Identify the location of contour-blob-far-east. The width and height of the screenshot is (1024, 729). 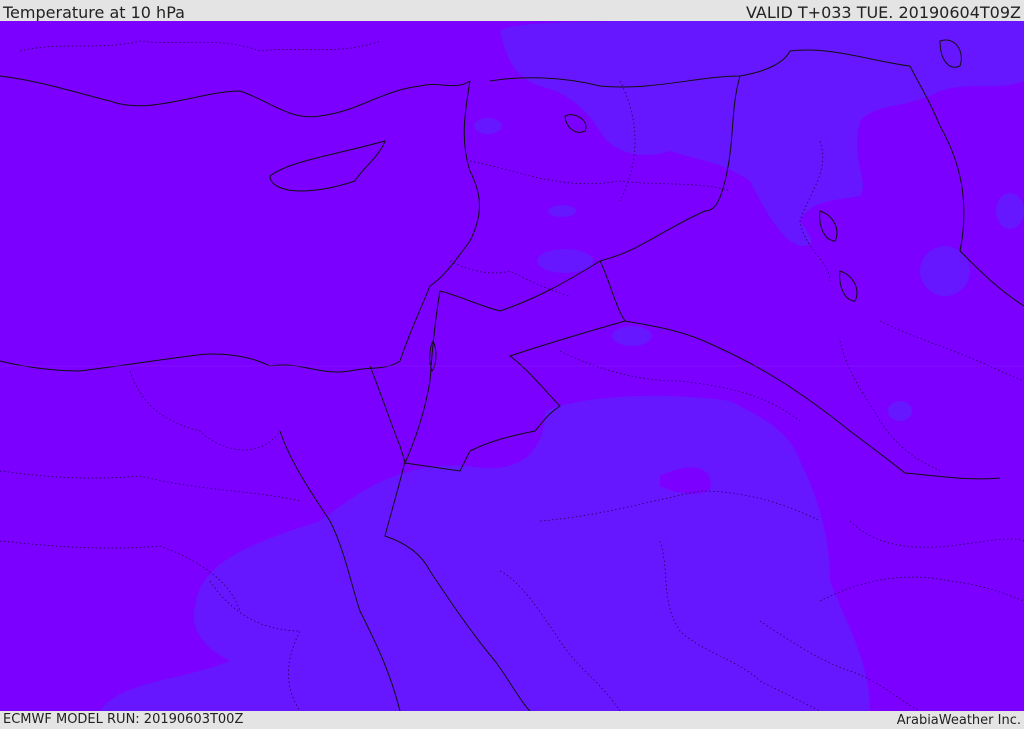
(1010, 211).